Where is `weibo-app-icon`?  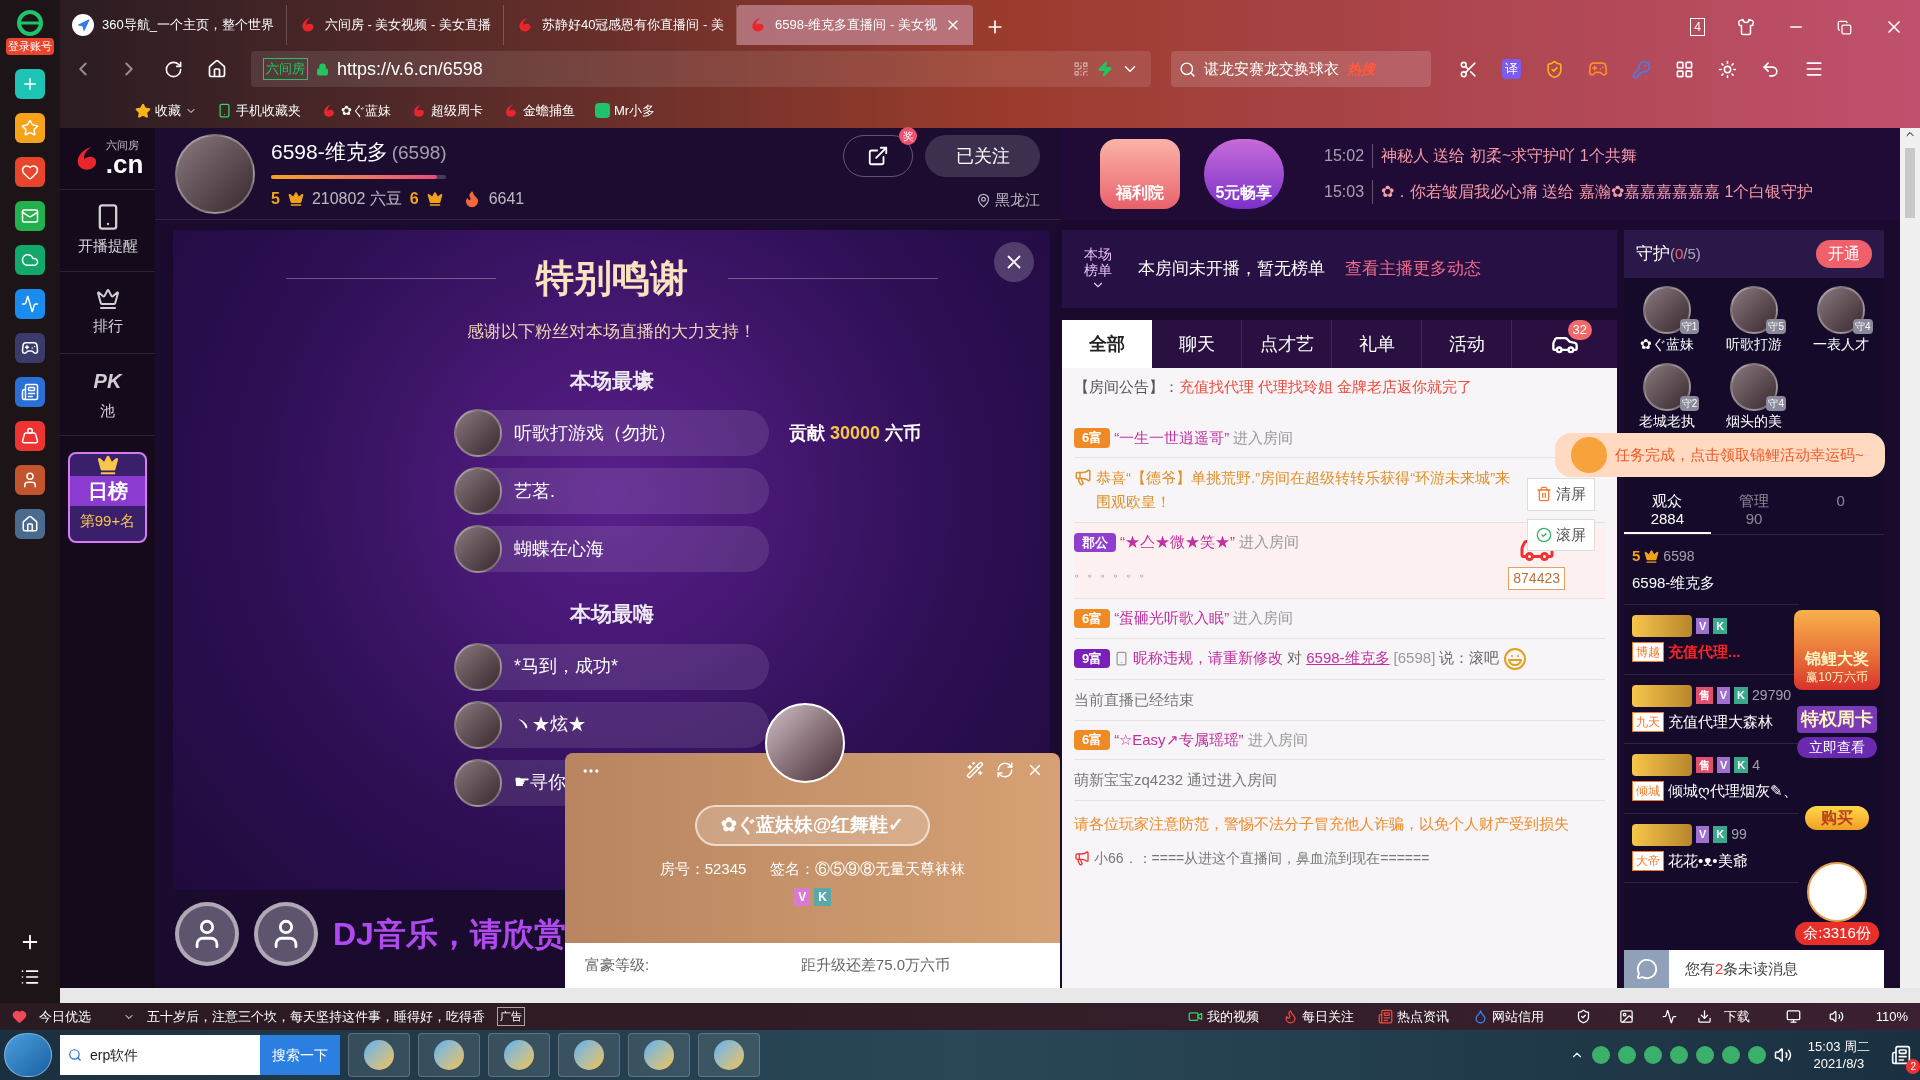 weibo-app-icon is located at coordinates (30, 171).